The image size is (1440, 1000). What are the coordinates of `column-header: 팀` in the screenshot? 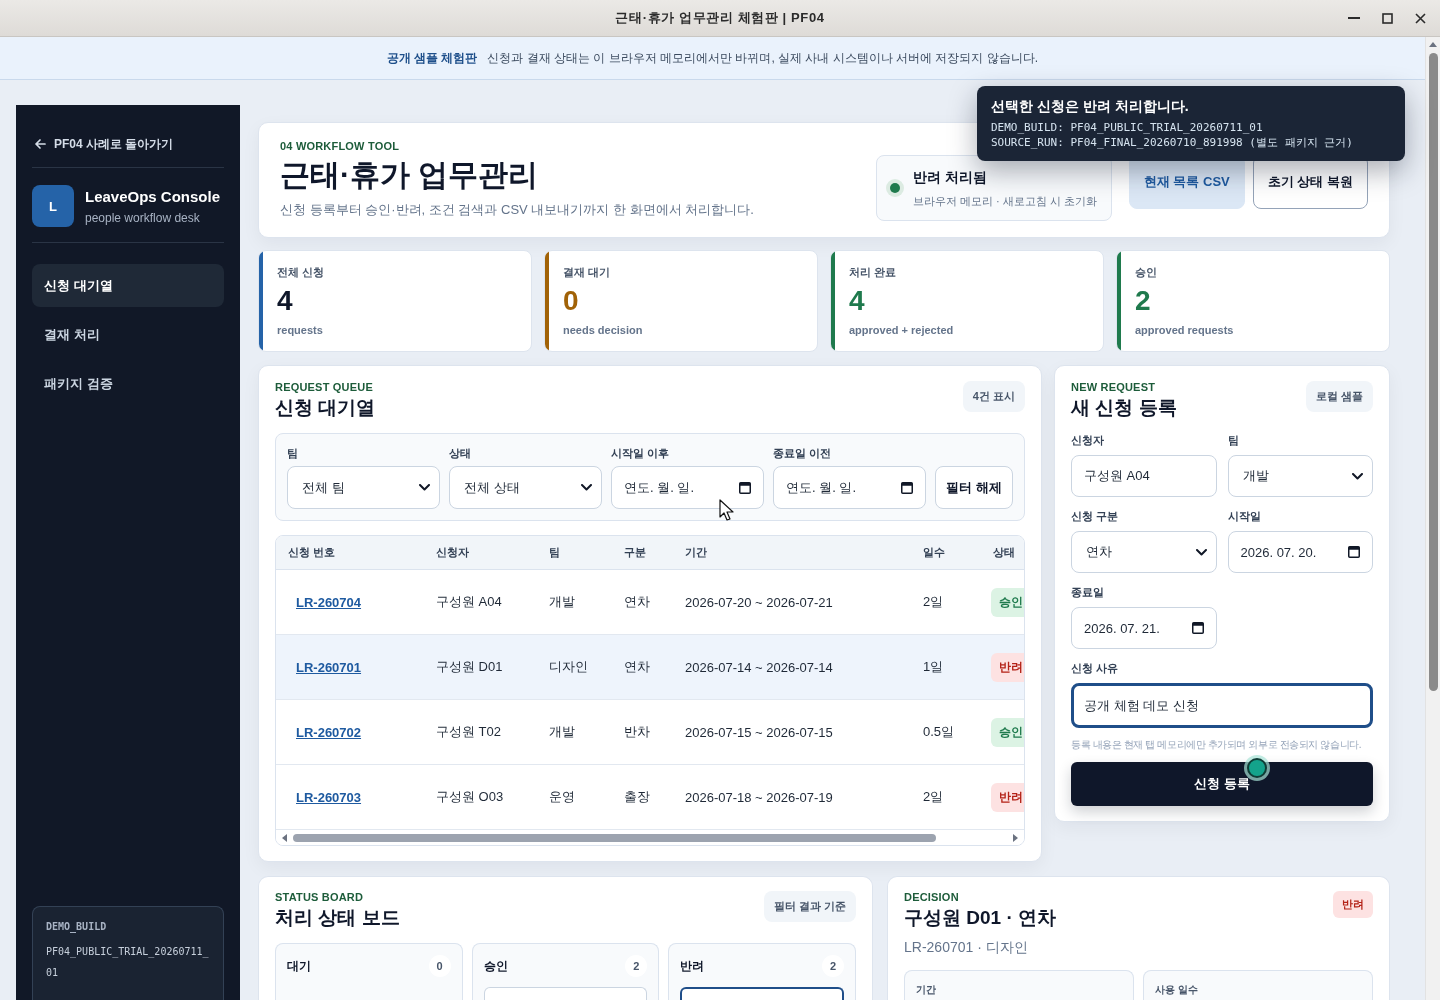 It's located at (554, 552).